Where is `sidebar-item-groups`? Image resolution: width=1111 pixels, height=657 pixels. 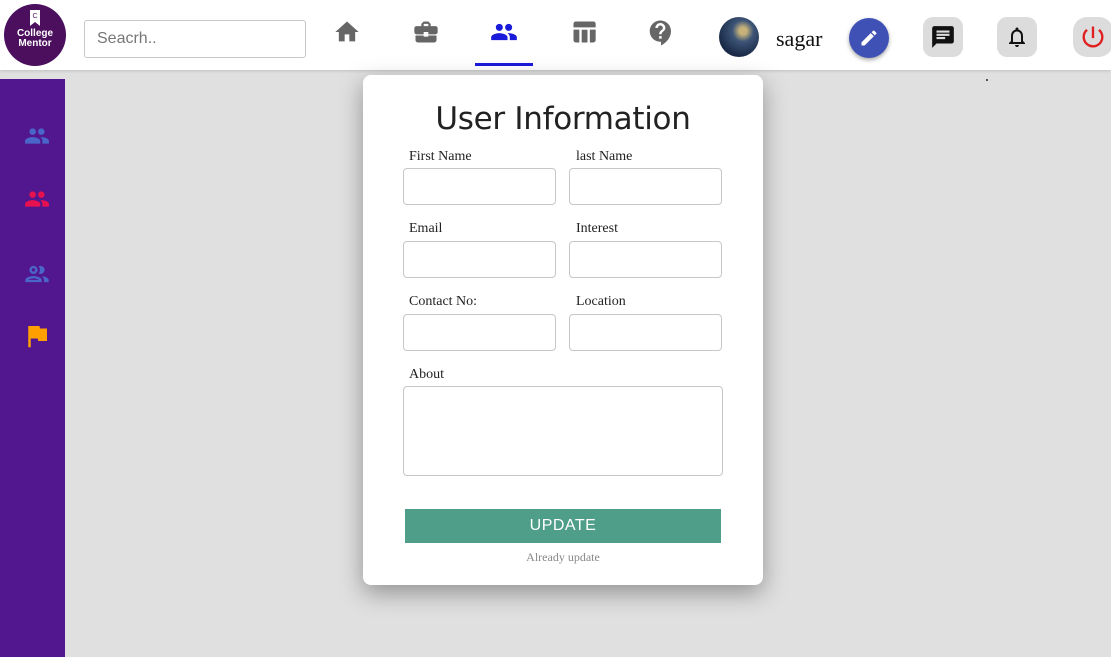
sidebar-item-groups is located at coordinates (37, 136).